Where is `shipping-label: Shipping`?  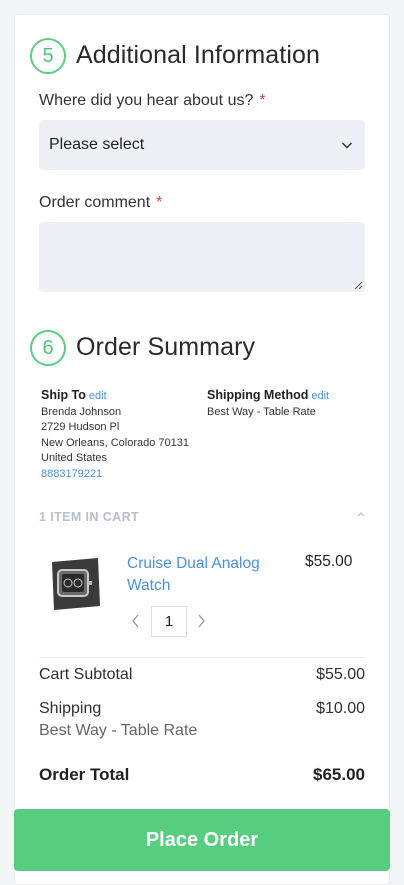 shipping-label: Shipping is located at coordinates (70, 708).